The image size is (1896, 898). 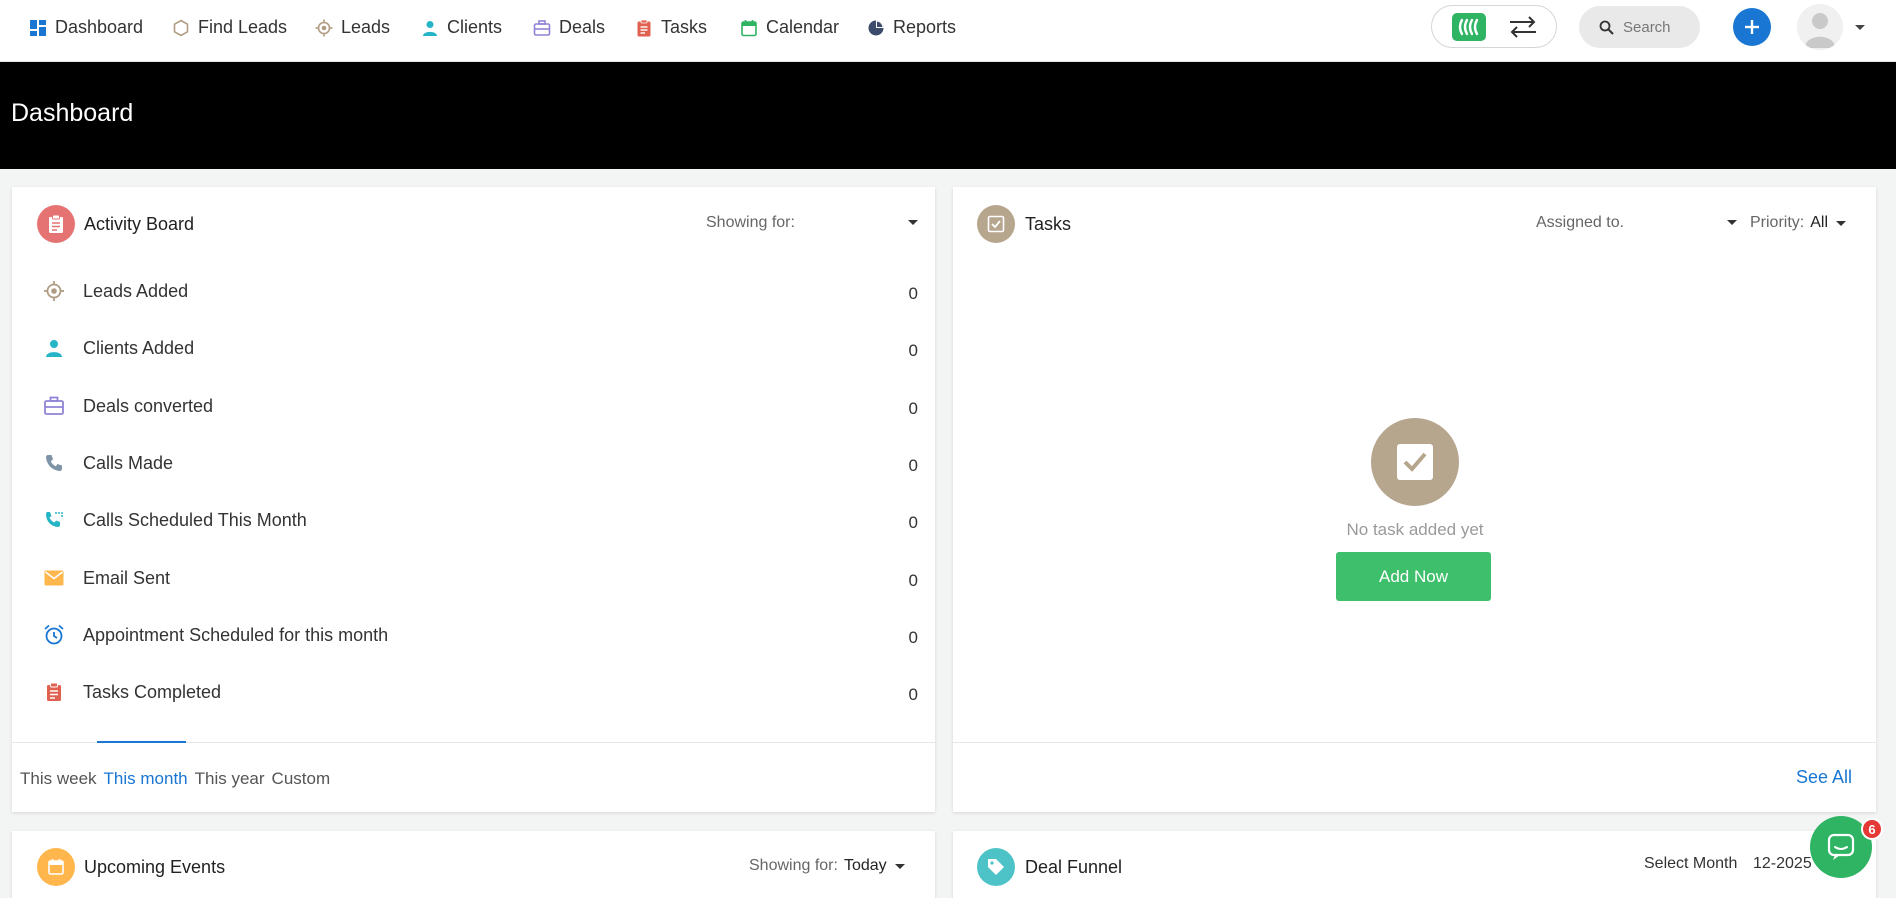 I want to click on grid-icon, so click(x=38, y=27).